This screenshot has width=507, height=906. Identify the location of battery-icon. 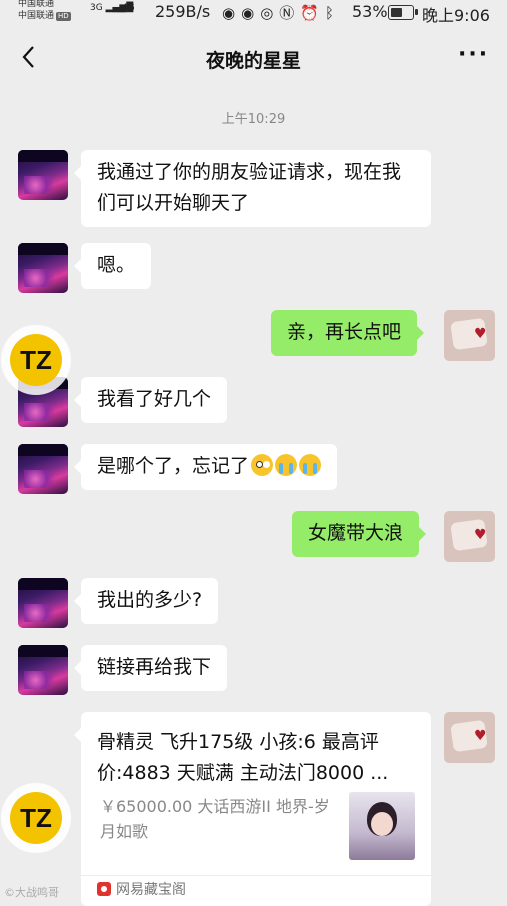
(403, 12).